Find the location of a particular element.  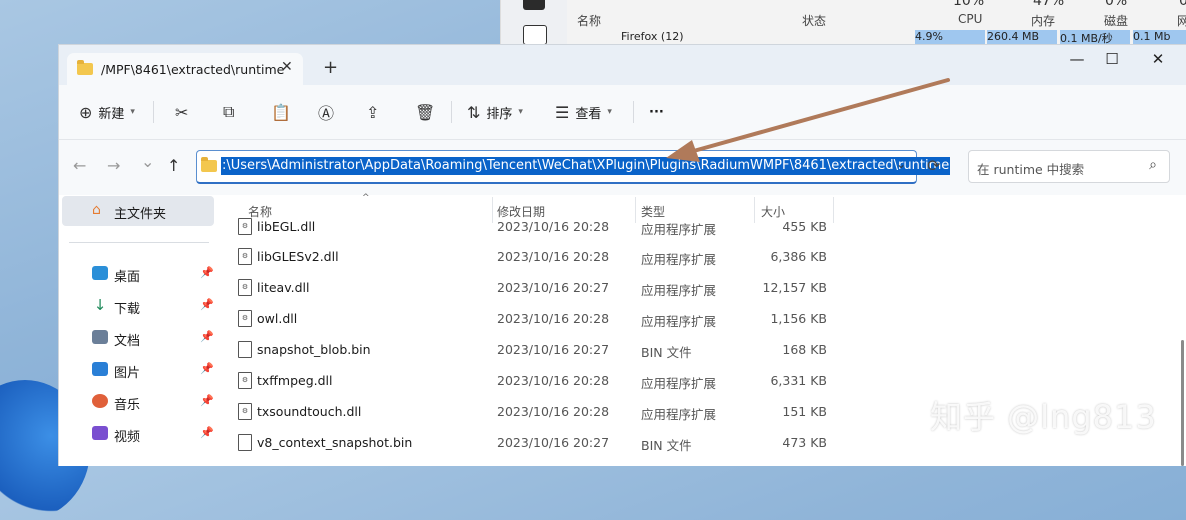

copy-button: ⧉ is located at coordinates (228, 112).